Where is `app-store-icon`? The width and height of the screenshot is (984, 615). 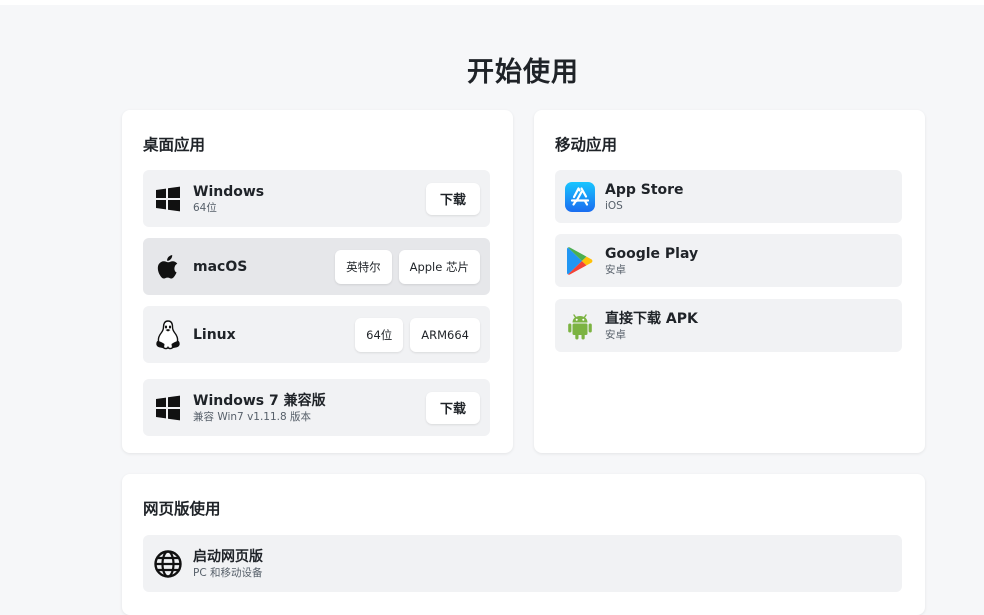
app-store-icon is located at coordinates (580, 196).